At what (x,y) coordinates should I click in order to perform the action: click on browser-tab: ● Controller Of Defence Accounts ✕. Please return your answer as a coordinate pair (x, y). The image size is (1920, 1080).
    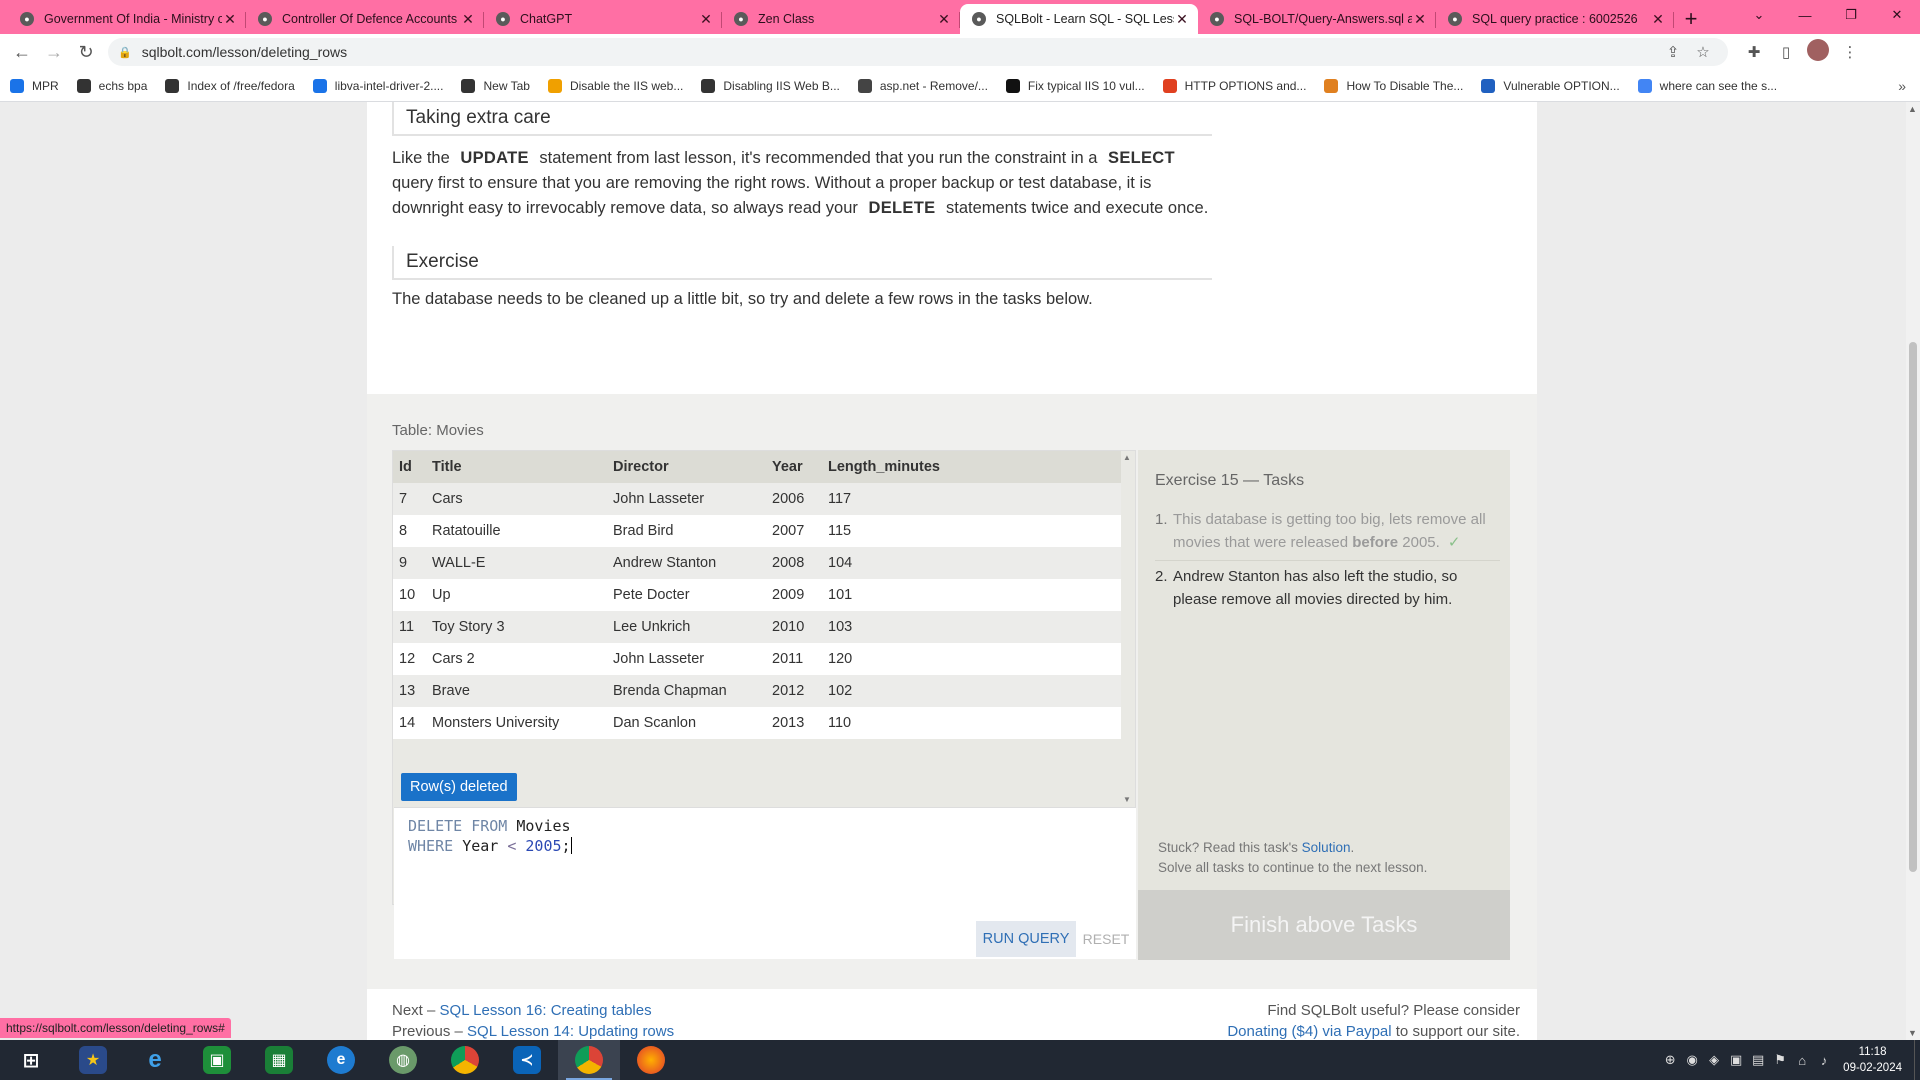
    Looking at the image, I should click on (365, 19).